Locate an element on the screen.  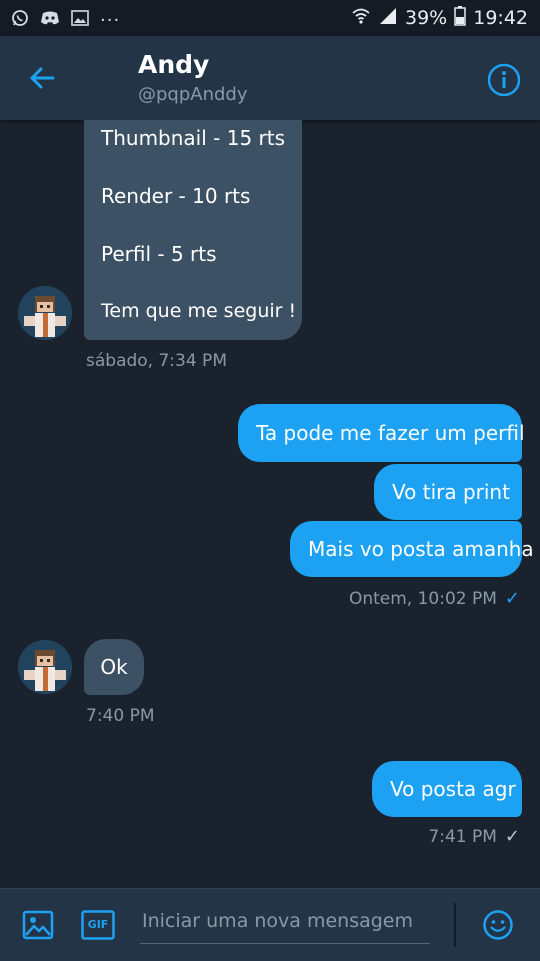
battery-percent: 39% is located at coordinates (426, 18).